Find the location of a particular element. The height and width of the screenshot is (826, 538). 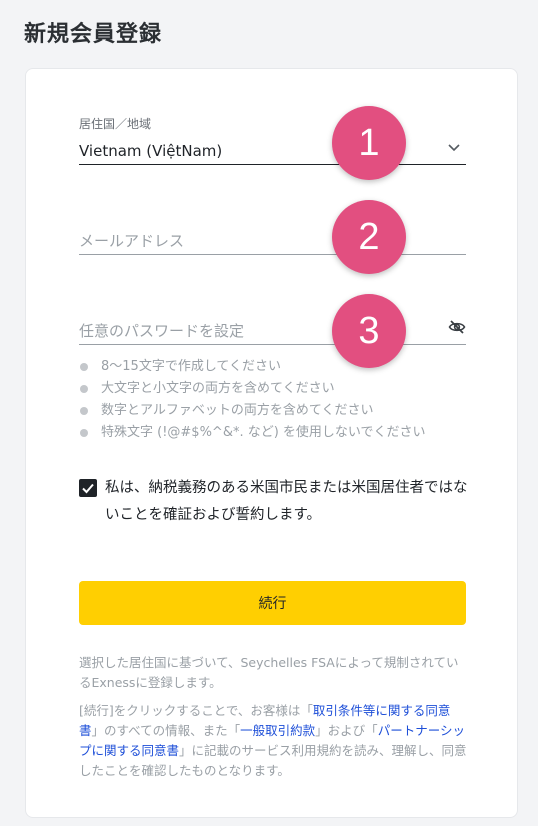

country-label: 居住国／地域 is located at coordinates (115, 124).